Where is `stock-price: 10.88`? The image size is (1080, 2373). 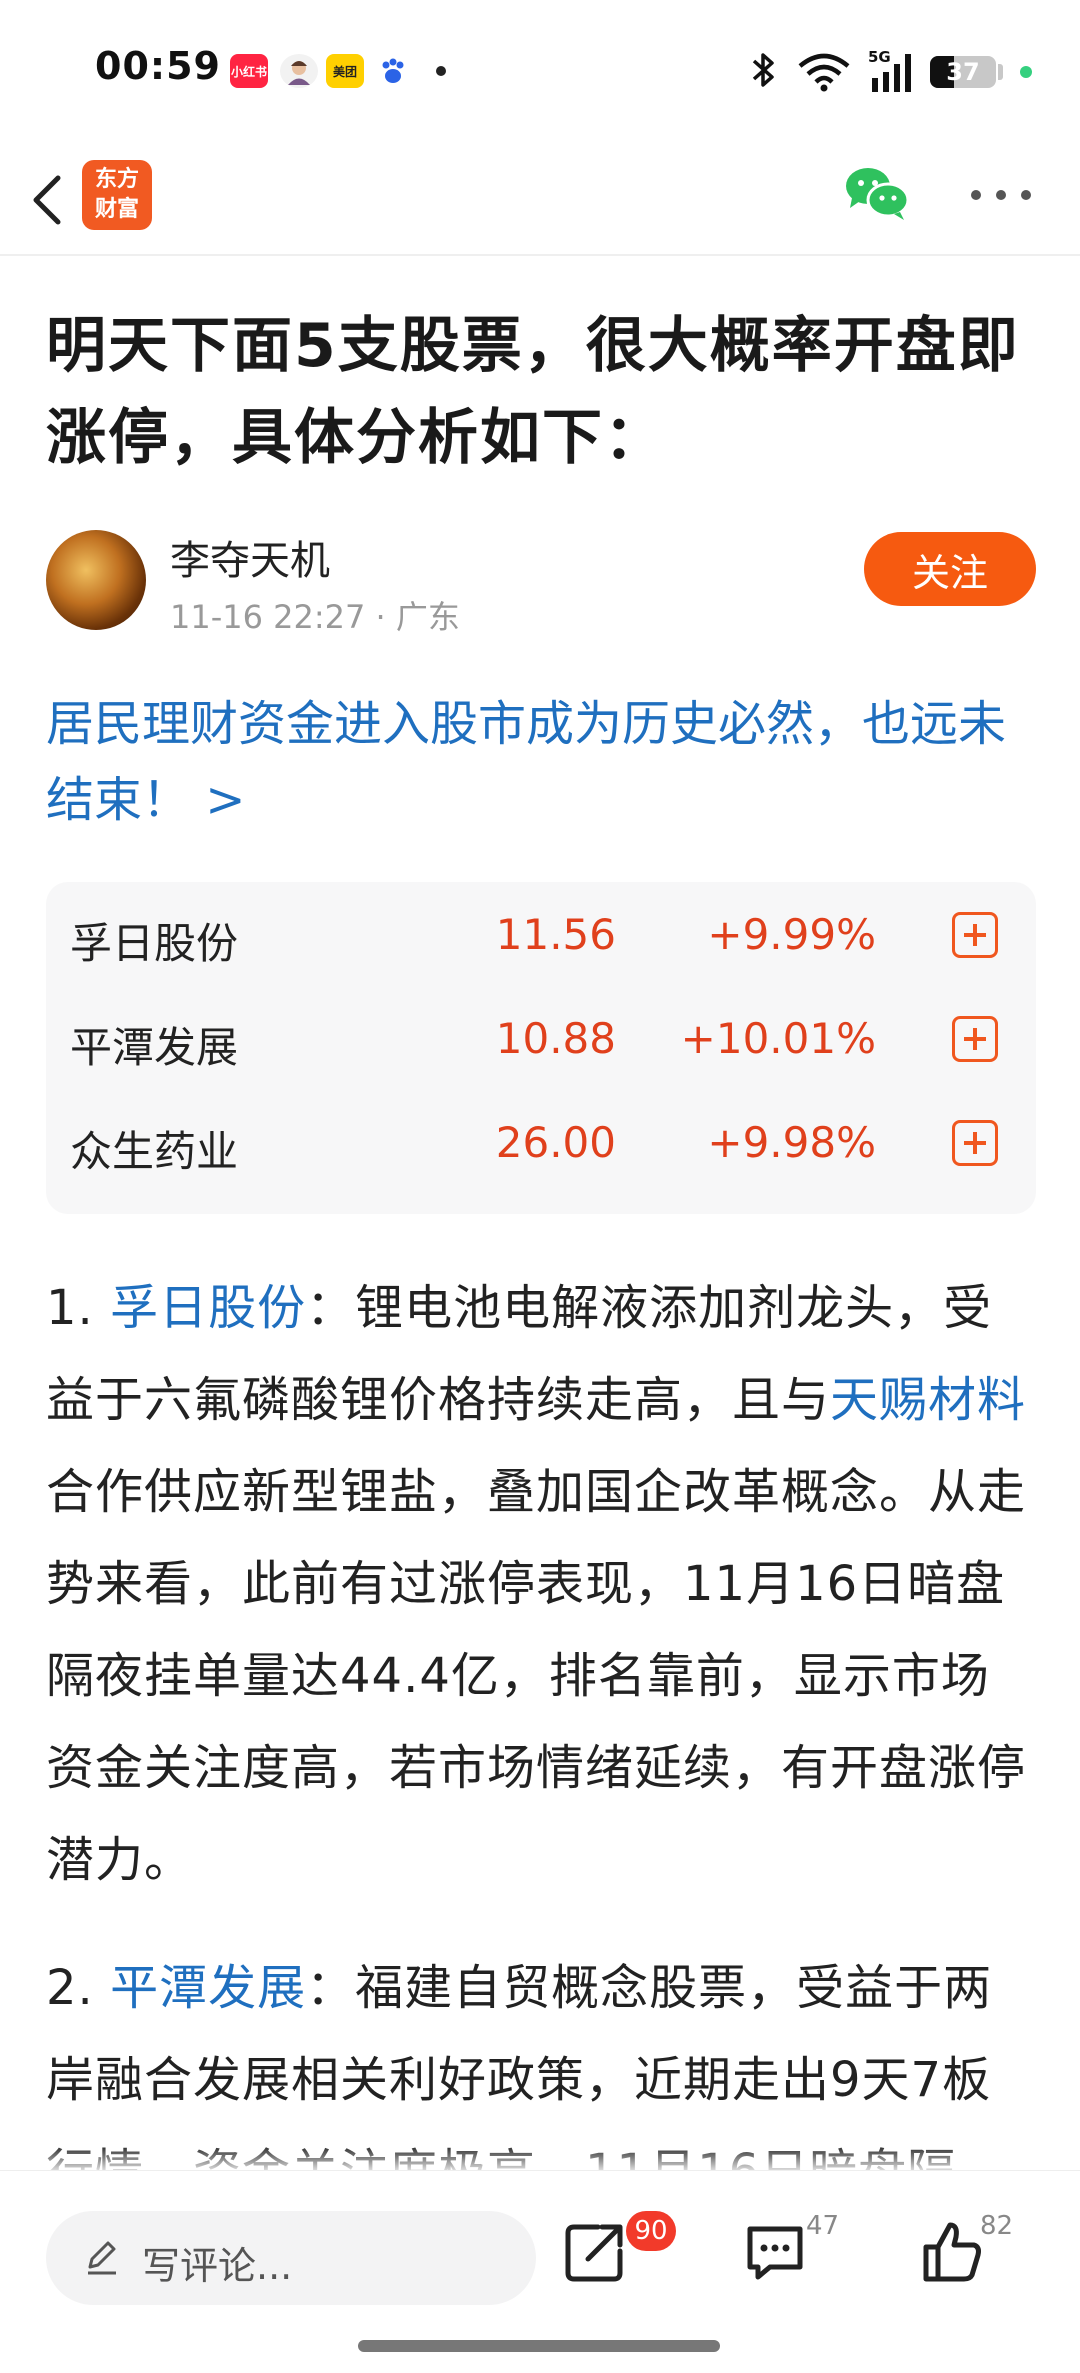
stock-price: 10.88 is located at coordinates (555, 1038).